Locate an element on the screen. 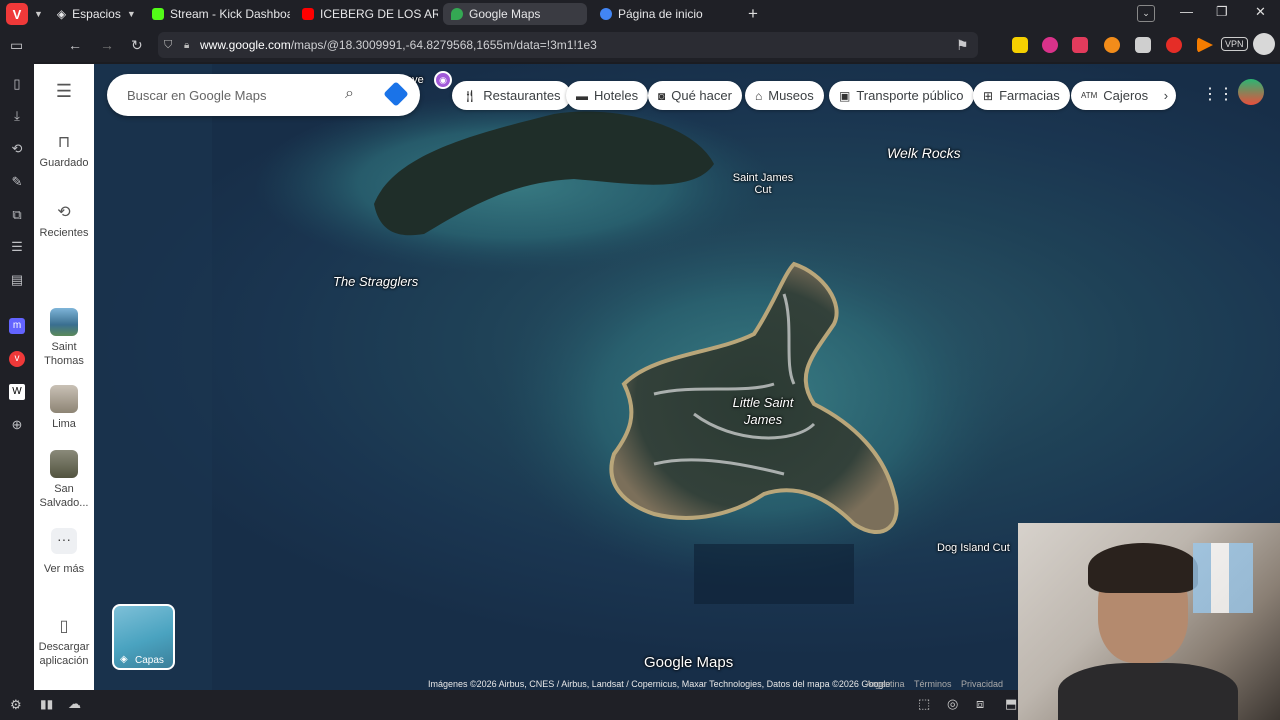 This screenshot has width=1280, height=720. tab-kick: Stream - Kick Dashboard is located at coordinates (217, 14).